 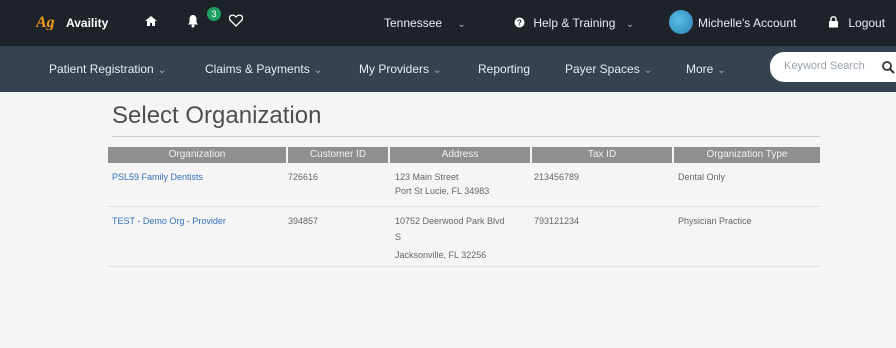 What do you see at coordinates (398, 237) in the screenshot?
I see `address-line-cell: S` at bounding box center [398, 237].